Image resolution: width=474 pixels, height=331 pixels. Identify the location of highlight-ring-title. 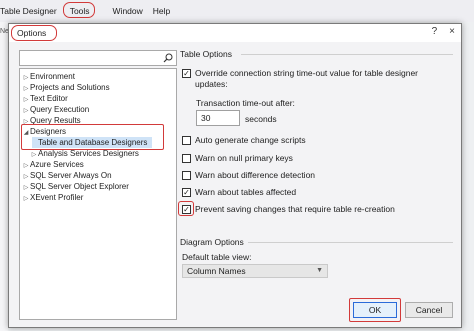
(34, 33).